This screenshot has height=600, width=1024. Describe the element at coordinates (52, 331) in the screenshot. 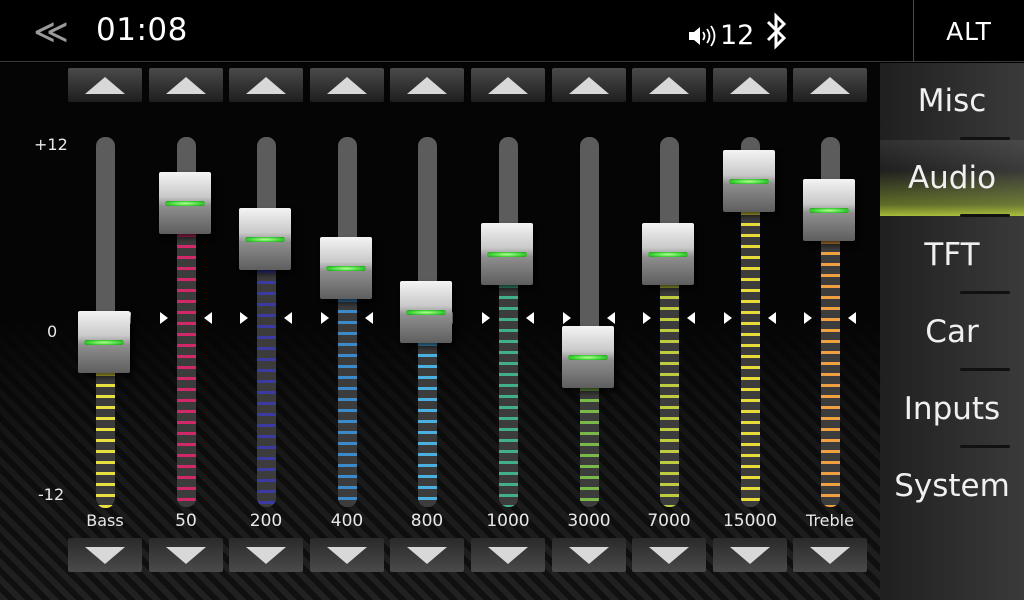

I see `scale-middle-label: 0` at that location.